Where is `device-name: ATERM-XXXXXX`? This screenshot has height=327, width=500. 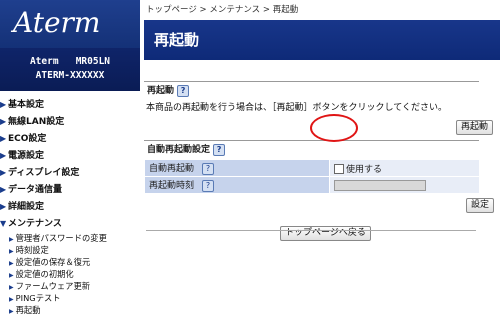
device-name: ATERM-XXXXXX is located at coordinates (70, 75).